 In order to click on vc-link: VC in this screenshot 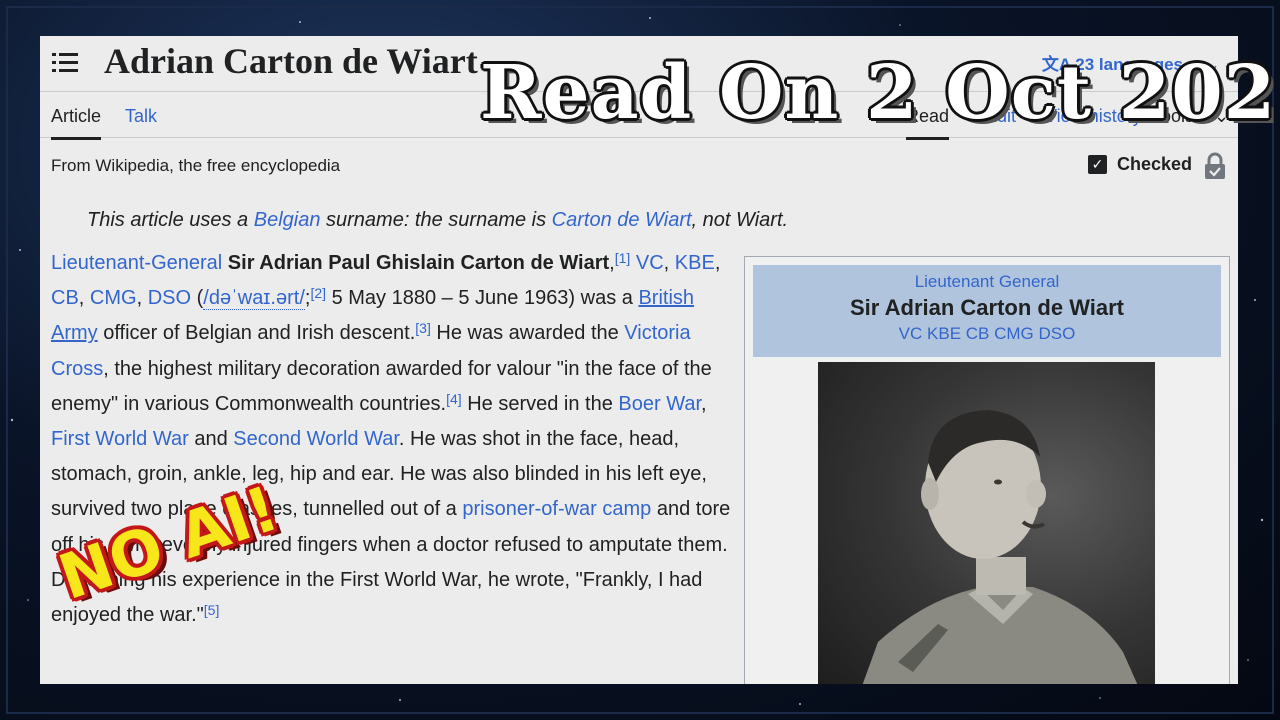, I will do `click(650, 263)`.